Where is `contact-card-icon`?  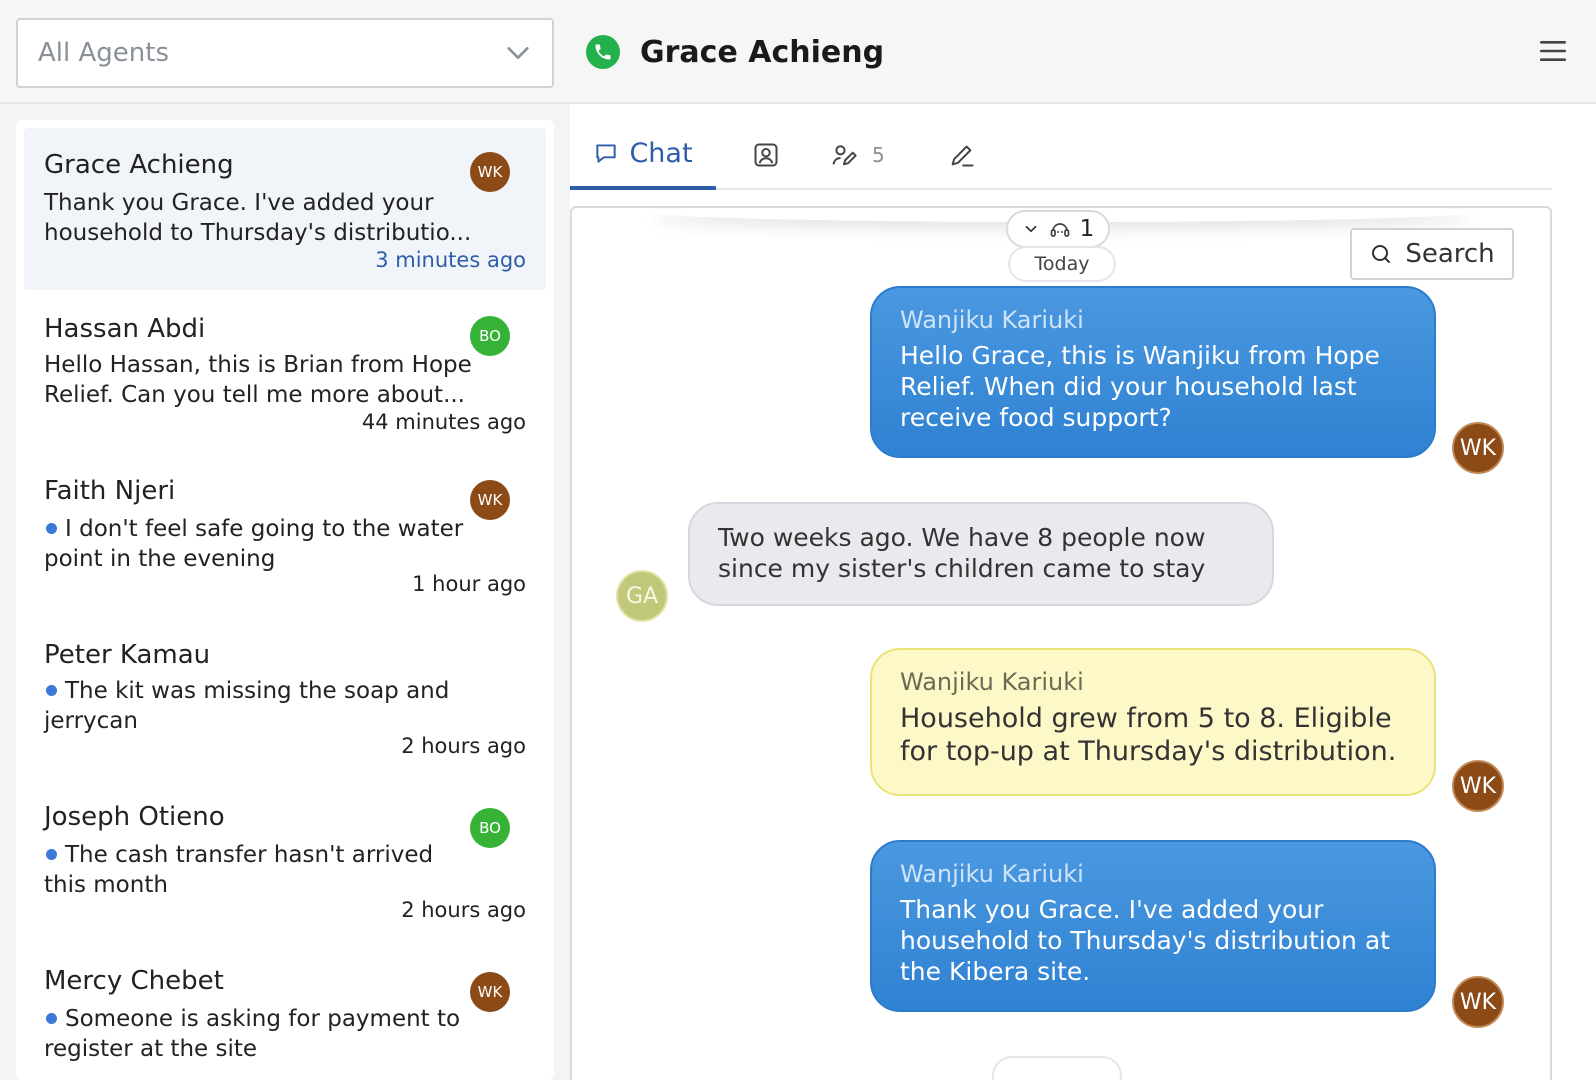
contact-card-icon is located at coordinates (766, 155).